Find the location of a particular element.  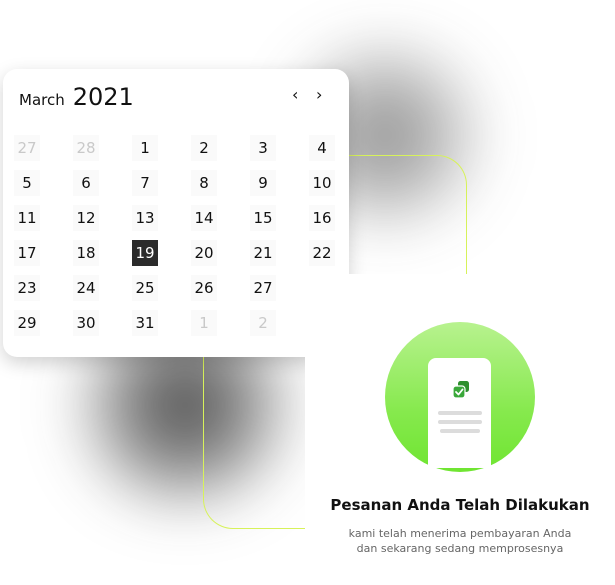

chevron-left-icon: ‹ is located at coordinates (295, 94).